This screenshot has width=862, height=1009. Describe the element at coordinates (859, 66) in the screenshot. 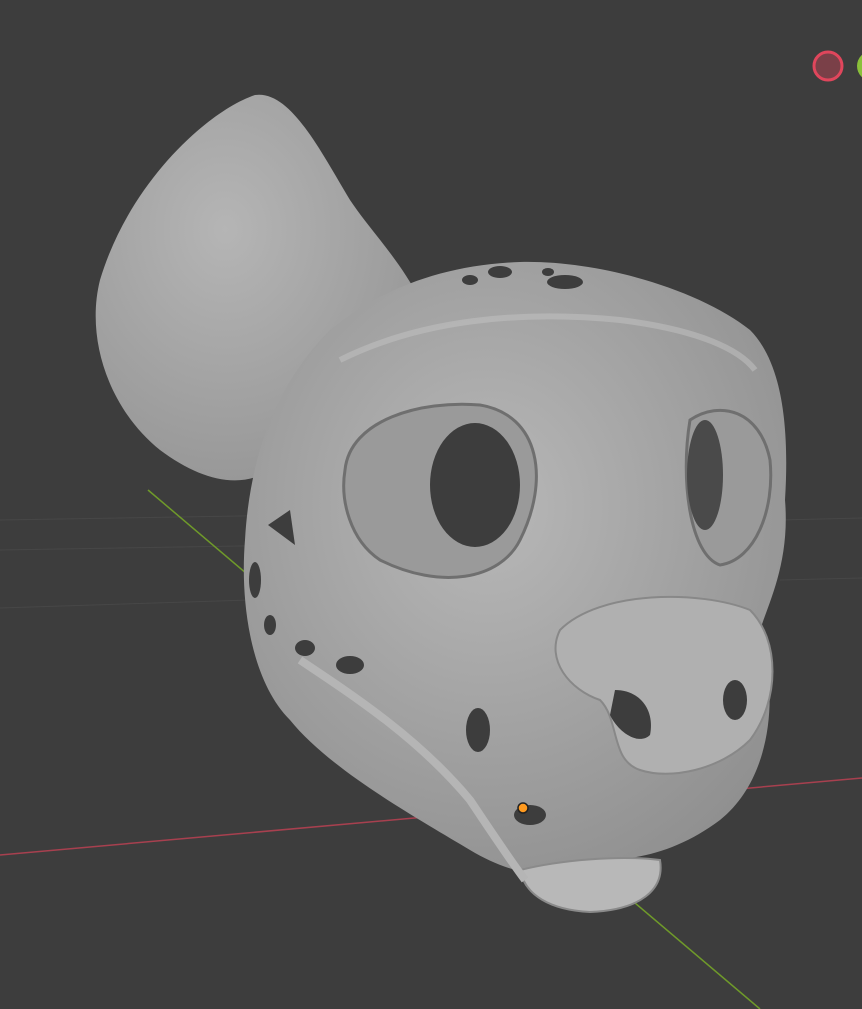

I see `gizmo-y-icon` at that location.